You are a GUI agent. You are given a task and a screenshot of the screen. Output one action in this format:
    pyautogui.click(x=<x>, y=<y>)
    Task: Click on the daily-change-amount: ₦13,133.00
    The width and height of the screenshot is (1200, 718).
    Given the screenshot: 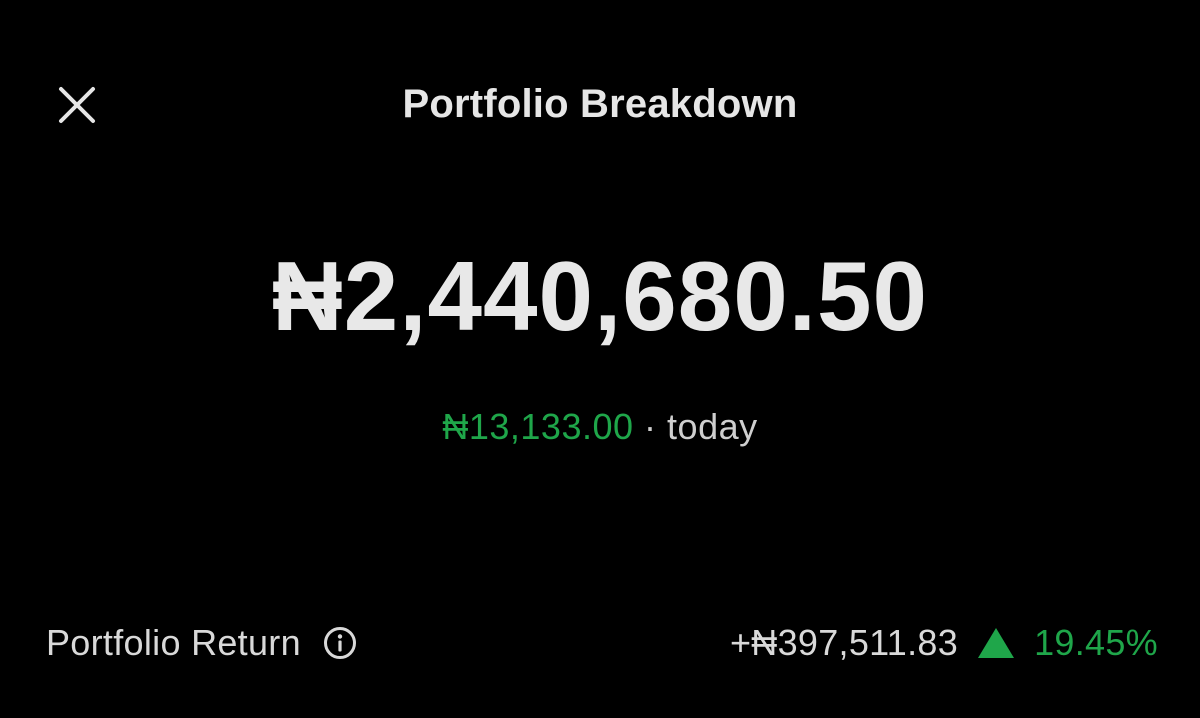 What is the action you would take?
    pyautogui.click(x=538, y=426)
    